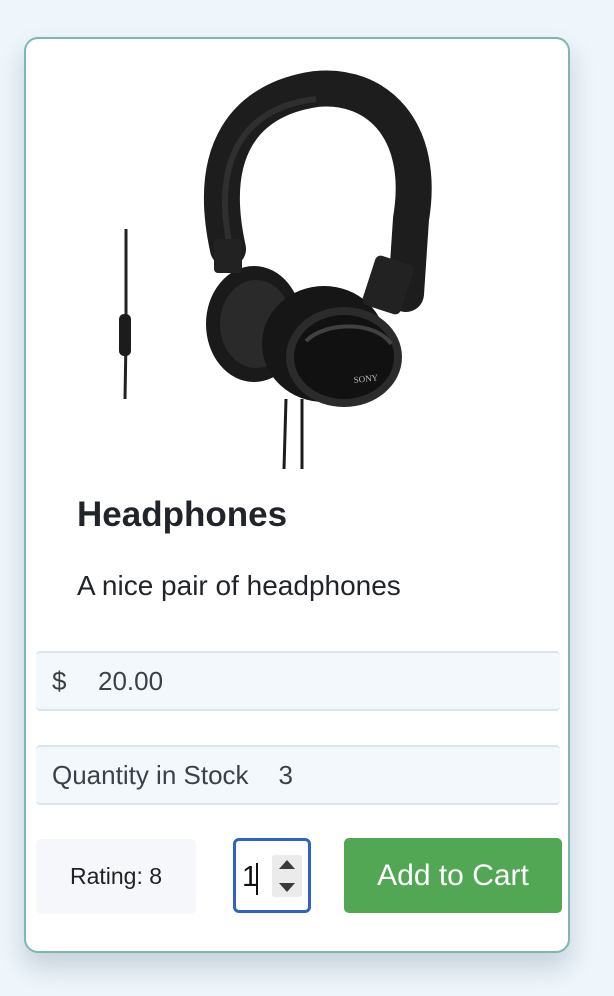 This screenshot has height=996, width=614. I want to click on quantity-stepper: 1, so click(272, 875).